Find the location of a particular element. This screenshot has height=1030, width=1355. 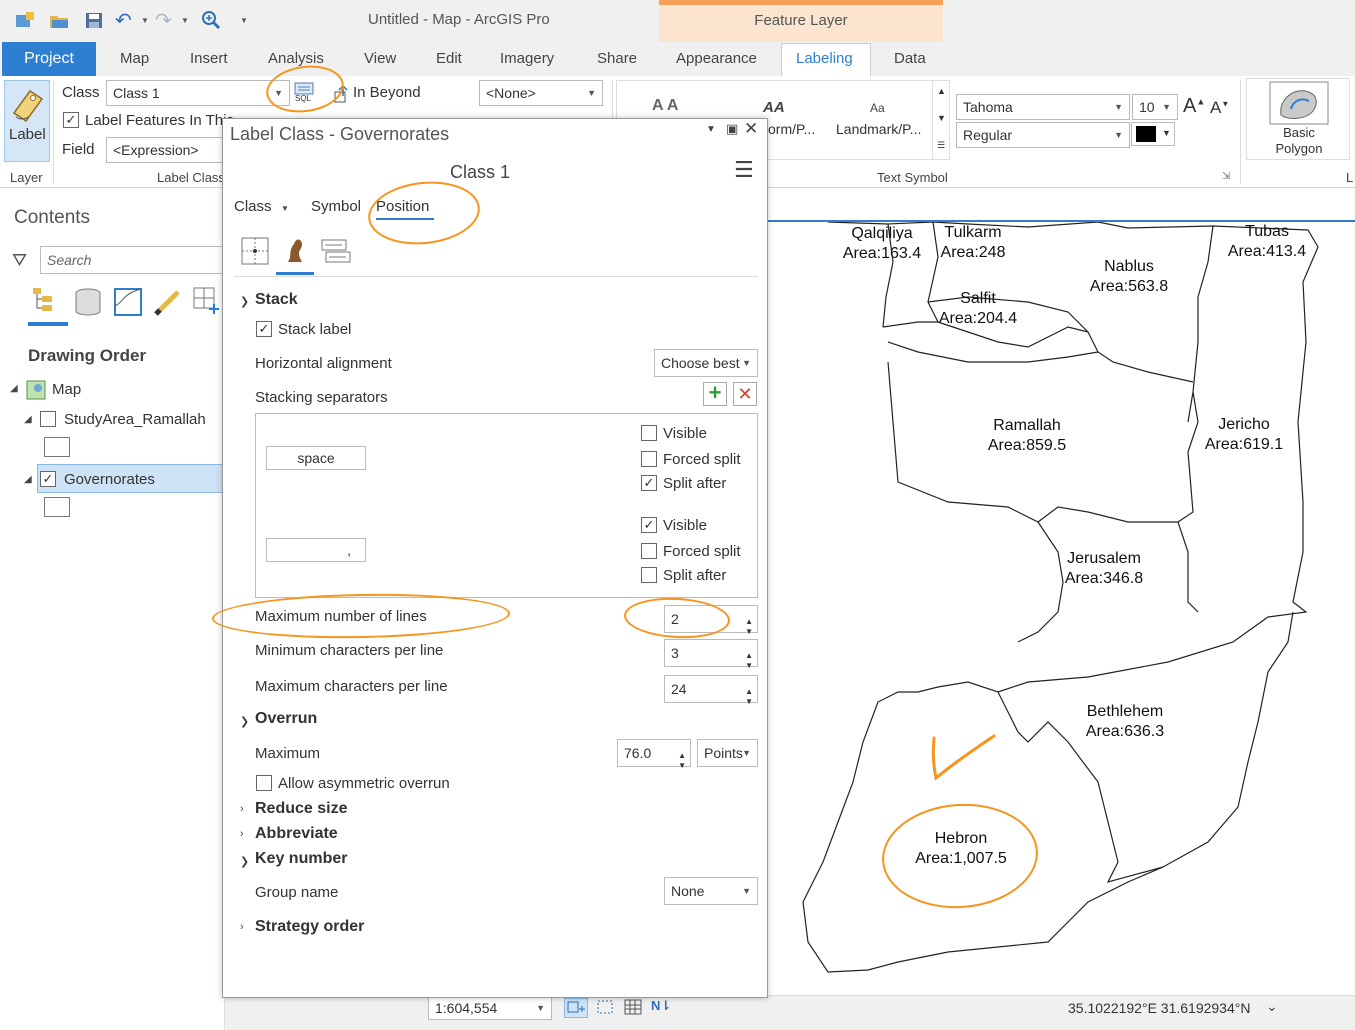

tab-class: Class is located at coordinates (253, 206).